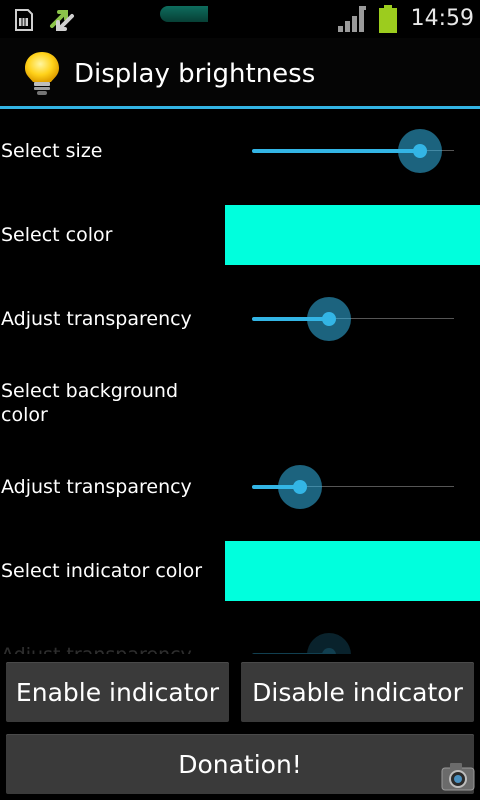 This screenshot has height=800, width=480. I want to click on indicator-transparency-label: Adjust transparency, so click(106, 633).